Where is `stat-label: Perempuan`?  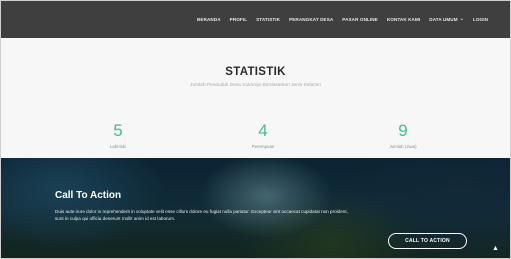 stat-label: Perempuan is located at coordinates (263, 146).